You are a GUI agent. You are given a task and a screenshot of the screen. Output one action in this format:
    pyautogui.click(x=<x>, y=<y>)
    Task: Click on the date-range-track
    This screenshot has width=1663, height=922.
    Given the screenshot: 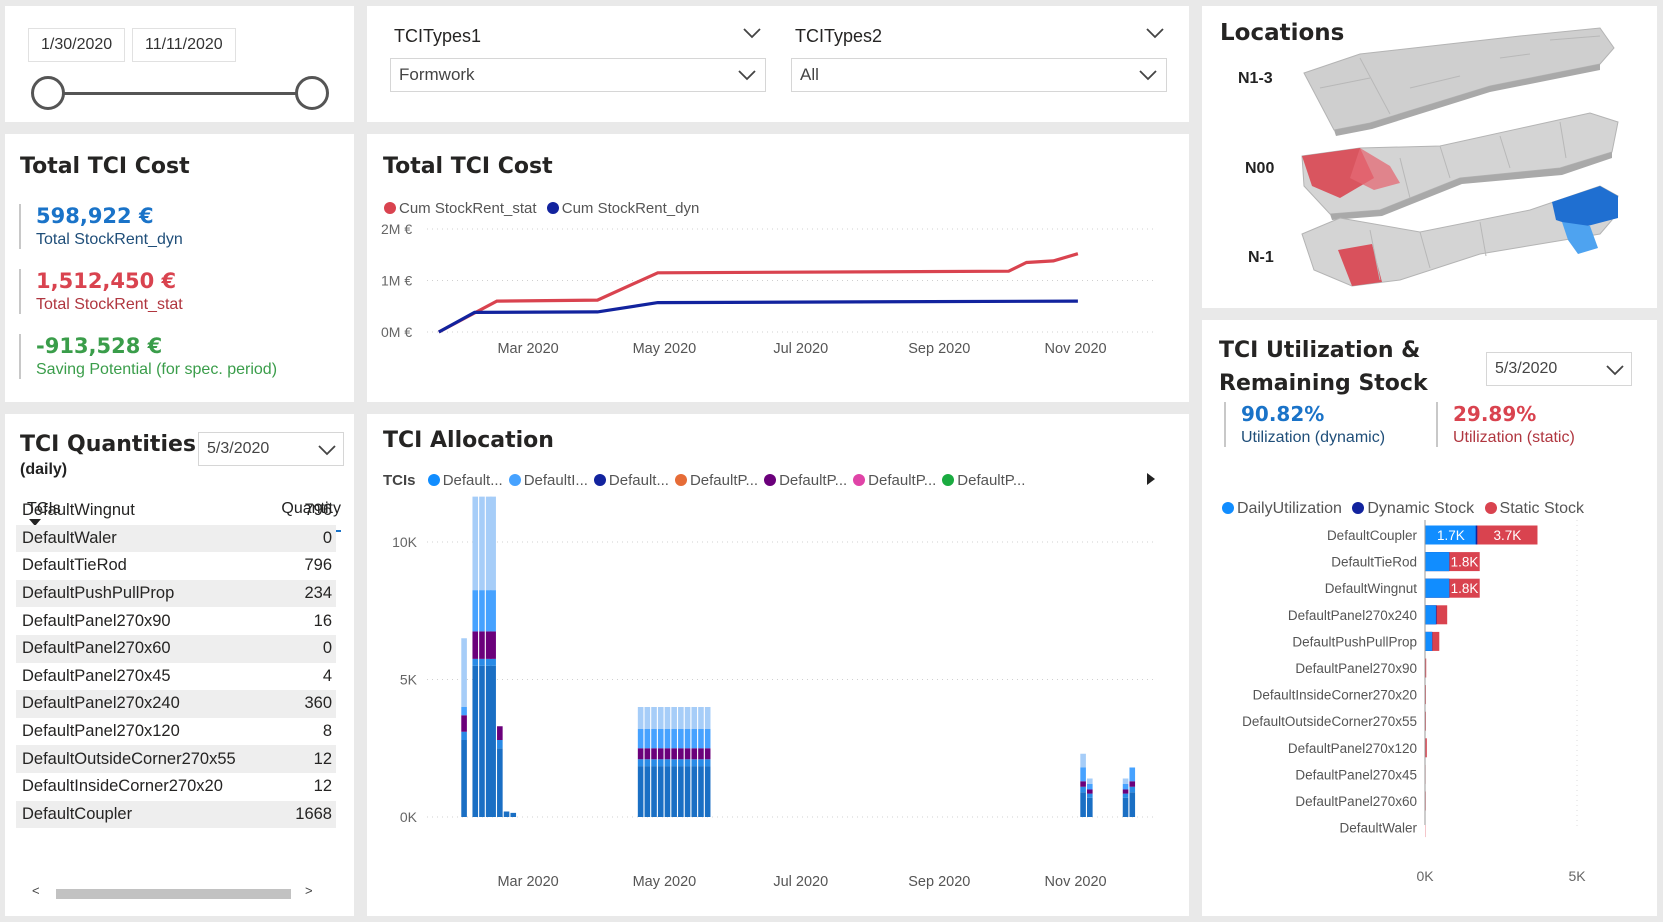 What is the action you would take?
    pyautogui.click(x=184, y=93)
    